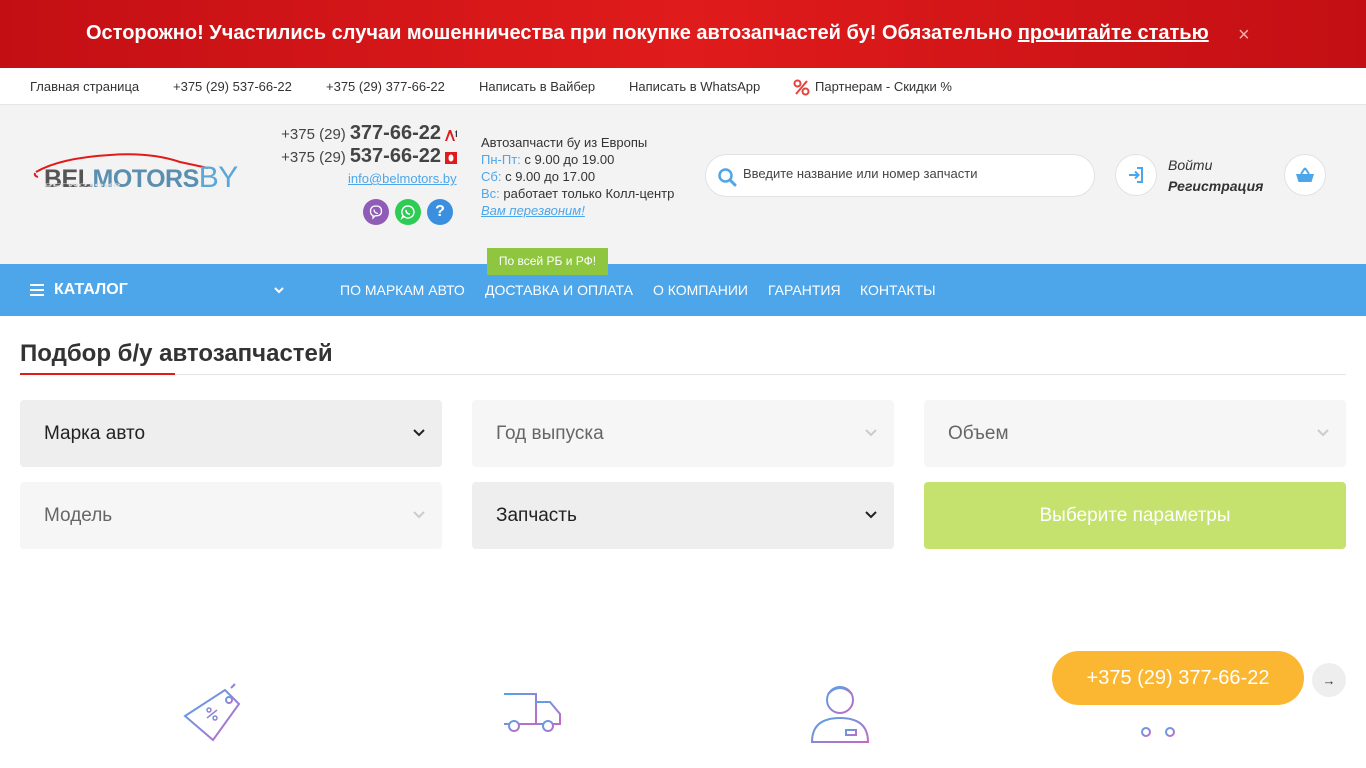  What do you see at coordinates (978, 433) in the screenshot?
I see `volume-select-label: Объем` at bounding box center [978, 433].